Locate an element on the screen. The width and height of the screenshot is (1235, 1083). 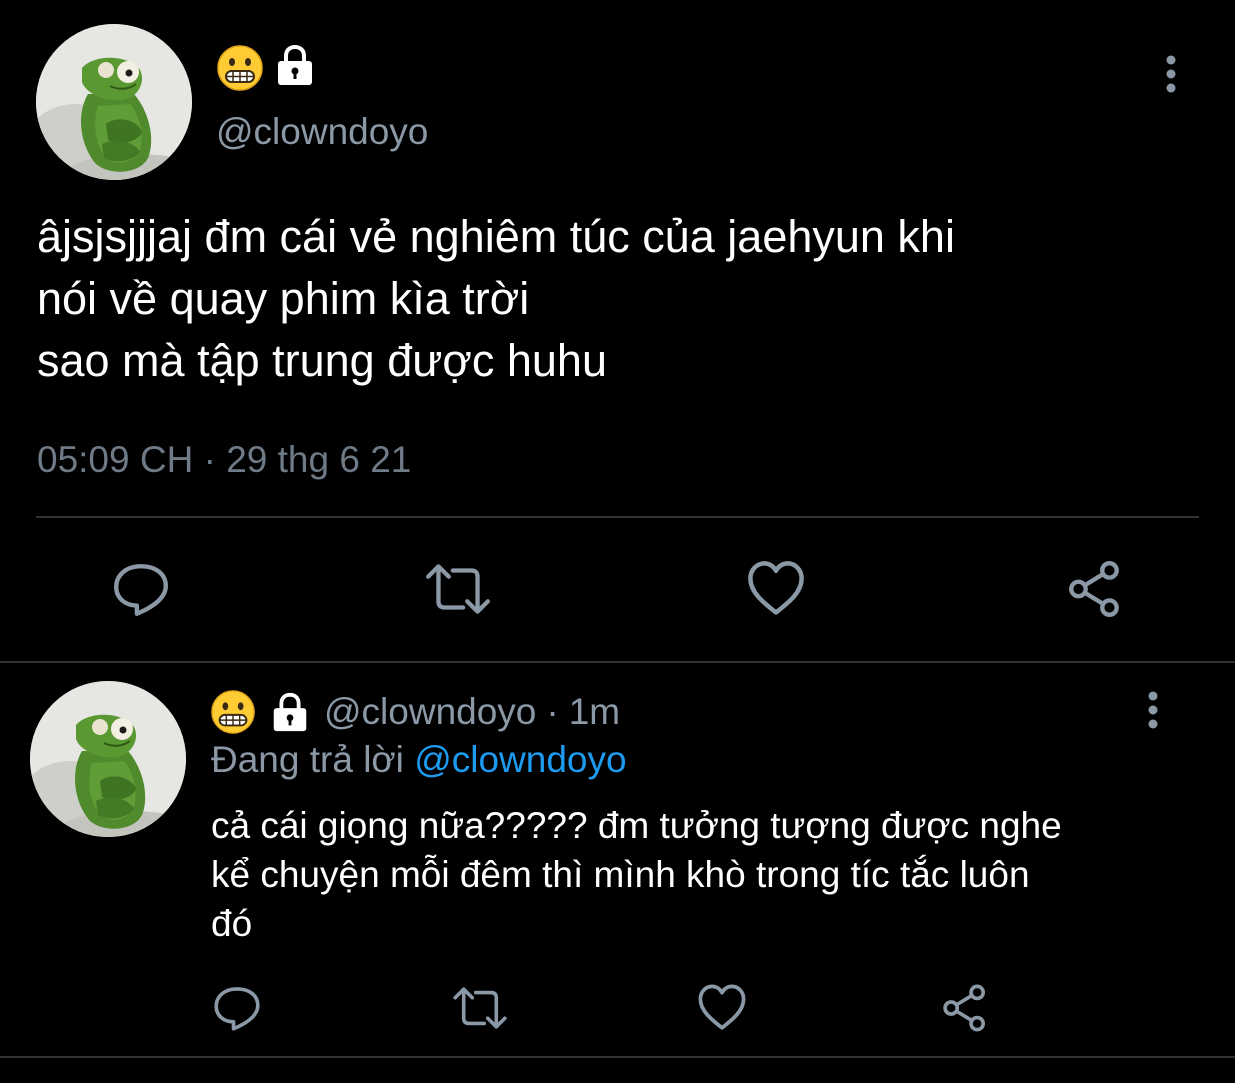
tweet-text-line: sao mà tập trung được huhu is located at coordinates (322, 360).